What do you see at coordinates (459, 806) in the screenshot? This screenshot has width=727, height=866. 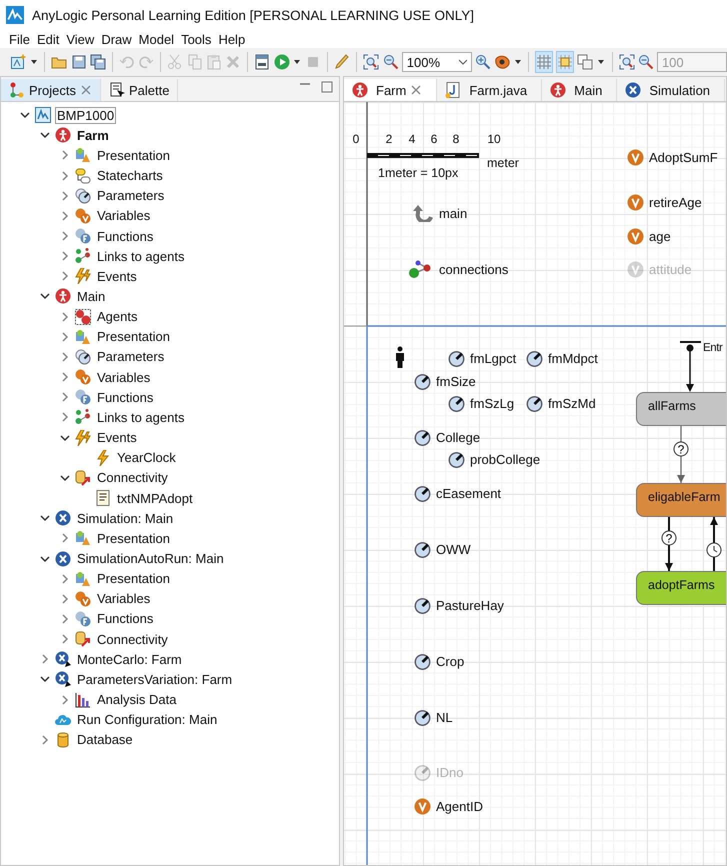 I see `element-label: AgentID` at bounding box center [459, 806].